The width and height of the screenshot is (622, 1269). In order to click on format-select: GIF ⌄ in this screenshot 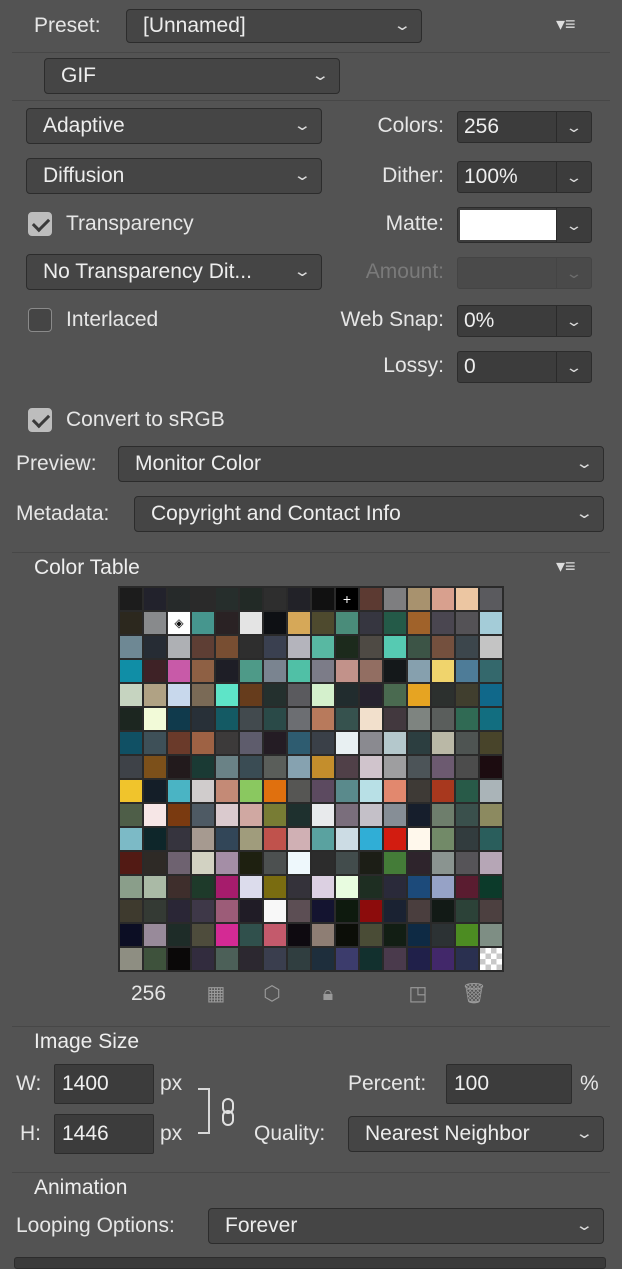, I will do `click(192, 76)`.